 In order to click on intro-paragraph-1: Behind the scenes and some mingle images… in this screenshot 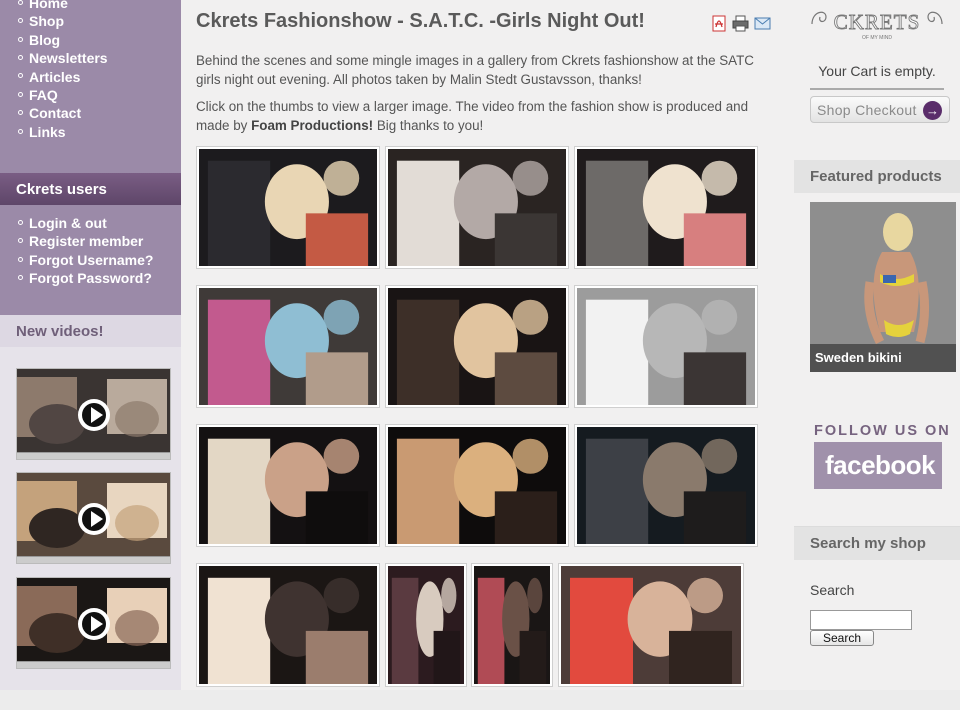, I will do `click(475, 70)`.